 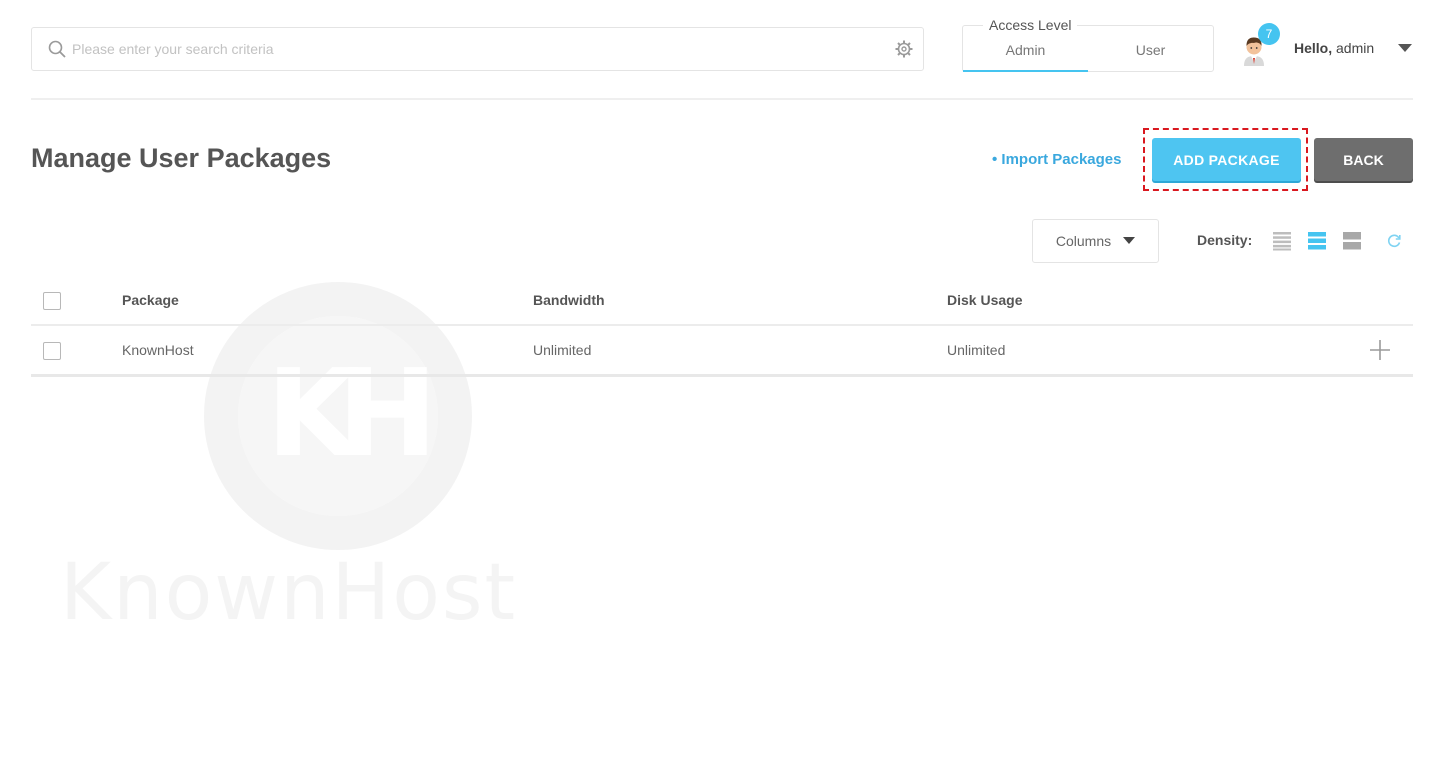 What do you see at coordinates (150, 300) in the screenshot?
I see `column-header-package: Package` at bounding box center [150, 300].